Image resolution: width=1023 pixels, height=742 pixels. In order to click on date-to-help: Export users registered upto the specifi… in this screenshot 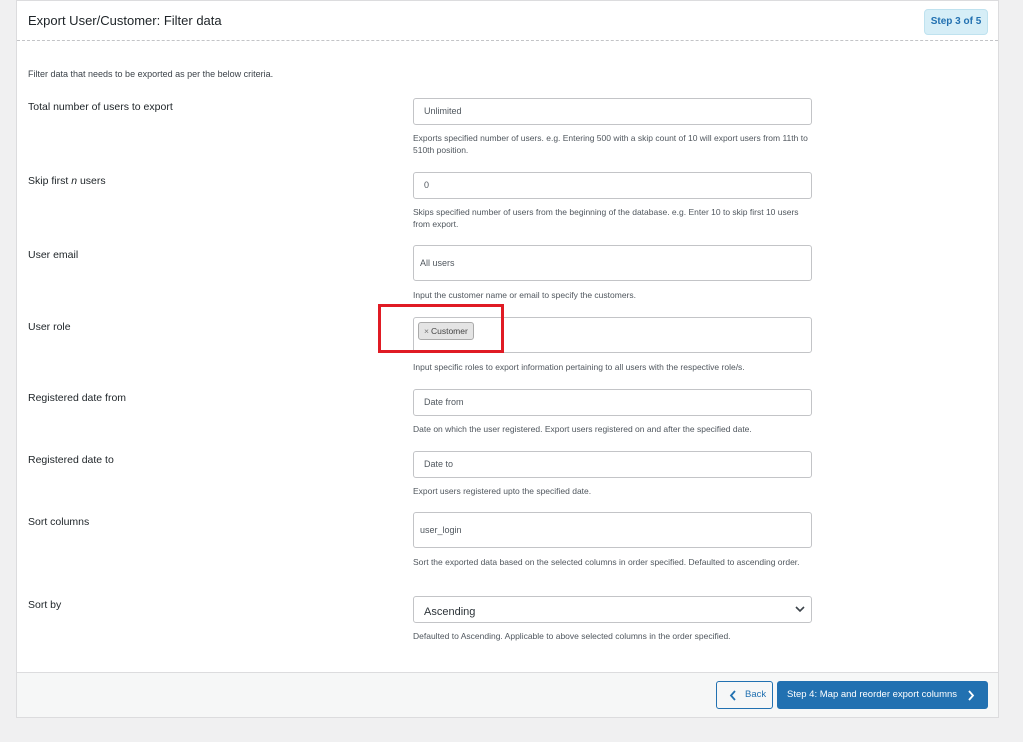, I will do `click(502, 491)`.